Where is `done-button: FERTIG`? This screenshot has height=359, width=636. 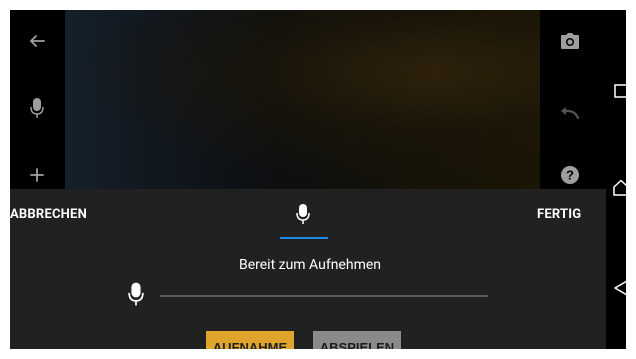
done-button: FERTIG is located at coordinates (559, 214).